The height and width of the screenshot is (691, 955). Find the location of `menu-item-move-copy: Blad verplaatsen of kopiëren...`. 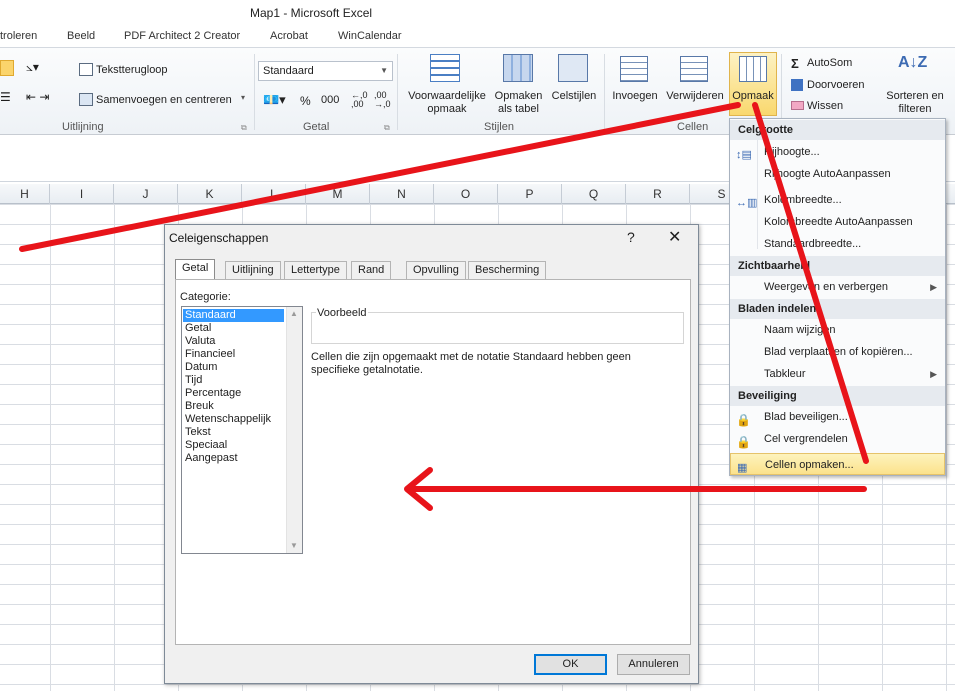

menu-item-move-copy: Blad verplaatsen of kopiëren... is located at coordinates (837, 352).